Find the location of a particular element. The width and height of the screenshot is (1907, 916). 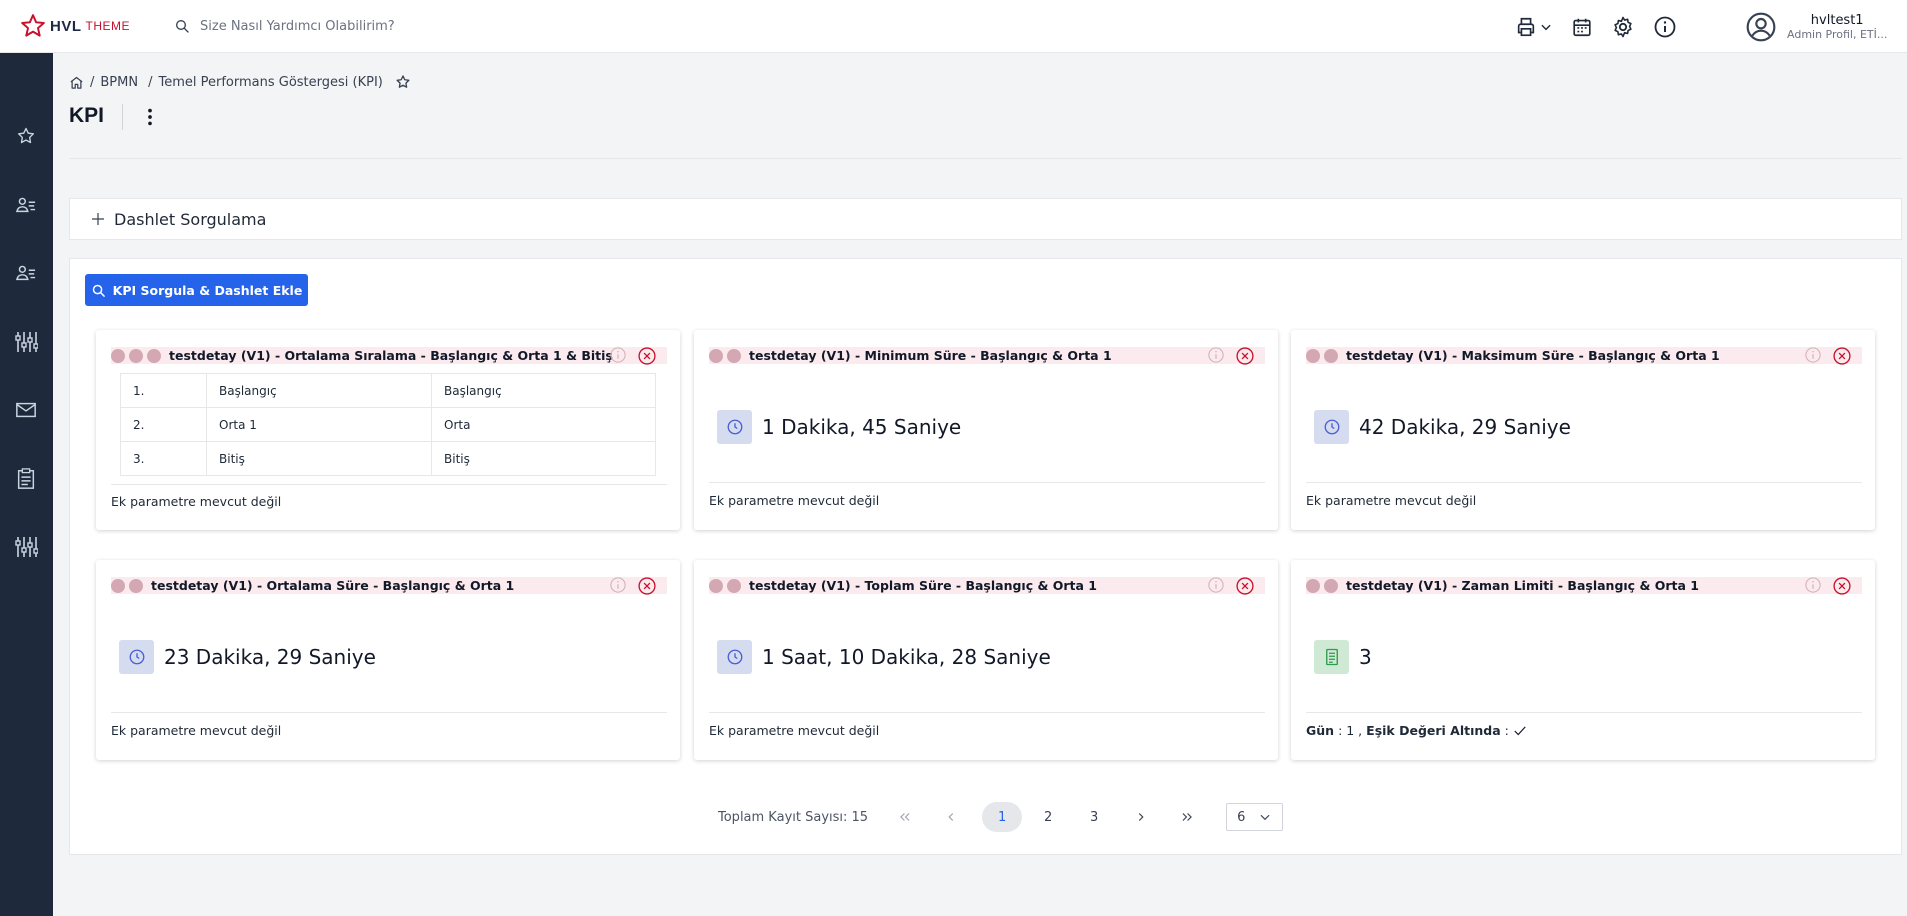

kpi-value-text: 42 Dakika, 29 Saniye is located at coordinates (1465, 427).